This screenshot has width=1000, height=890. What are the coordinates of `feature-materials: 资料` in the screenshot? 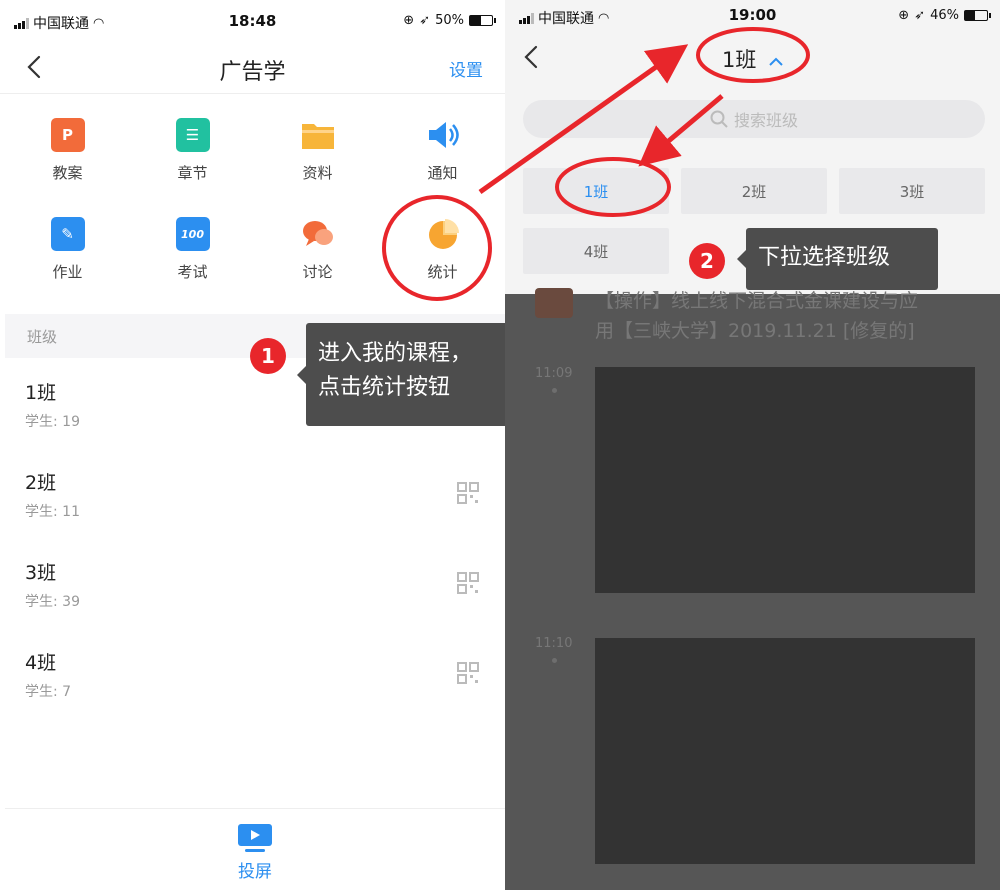 It's located at (317, 150).